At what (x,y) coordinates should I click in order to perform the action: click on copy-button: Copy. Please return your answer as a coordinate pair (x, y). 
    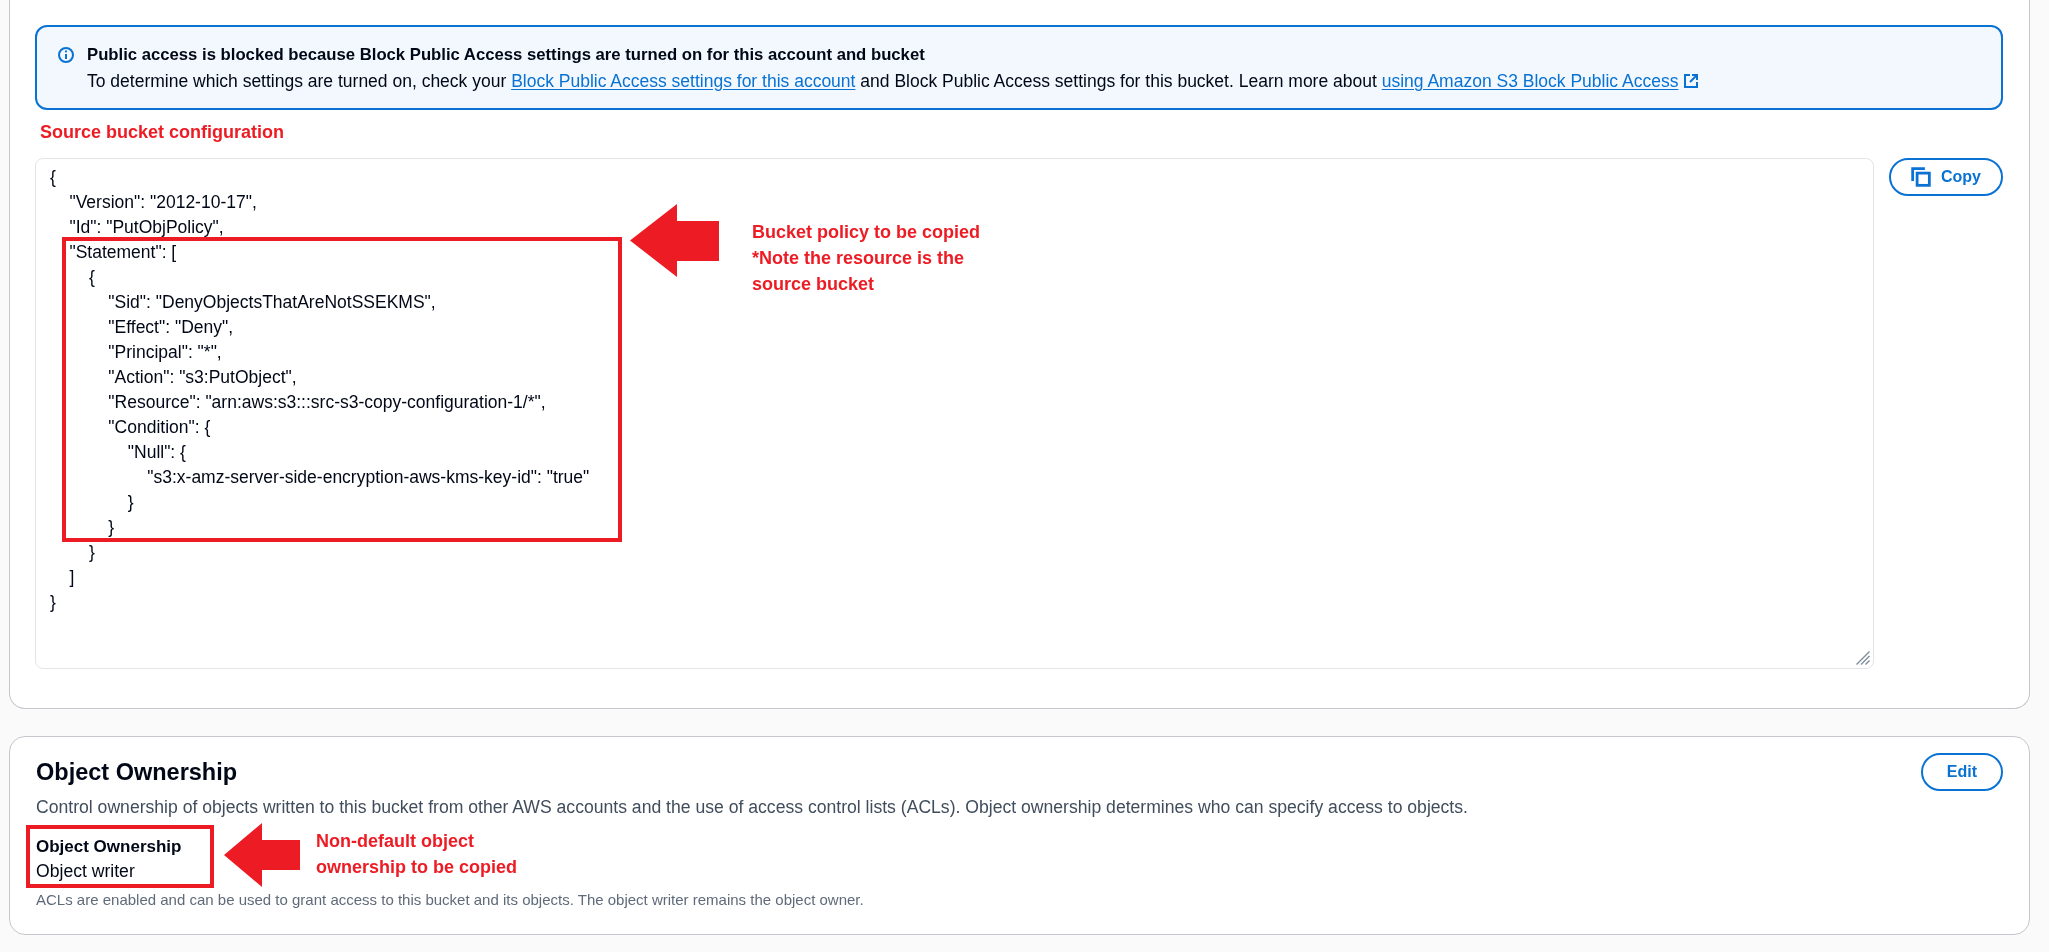
    Looking at the image, I should click on (1946, 177).